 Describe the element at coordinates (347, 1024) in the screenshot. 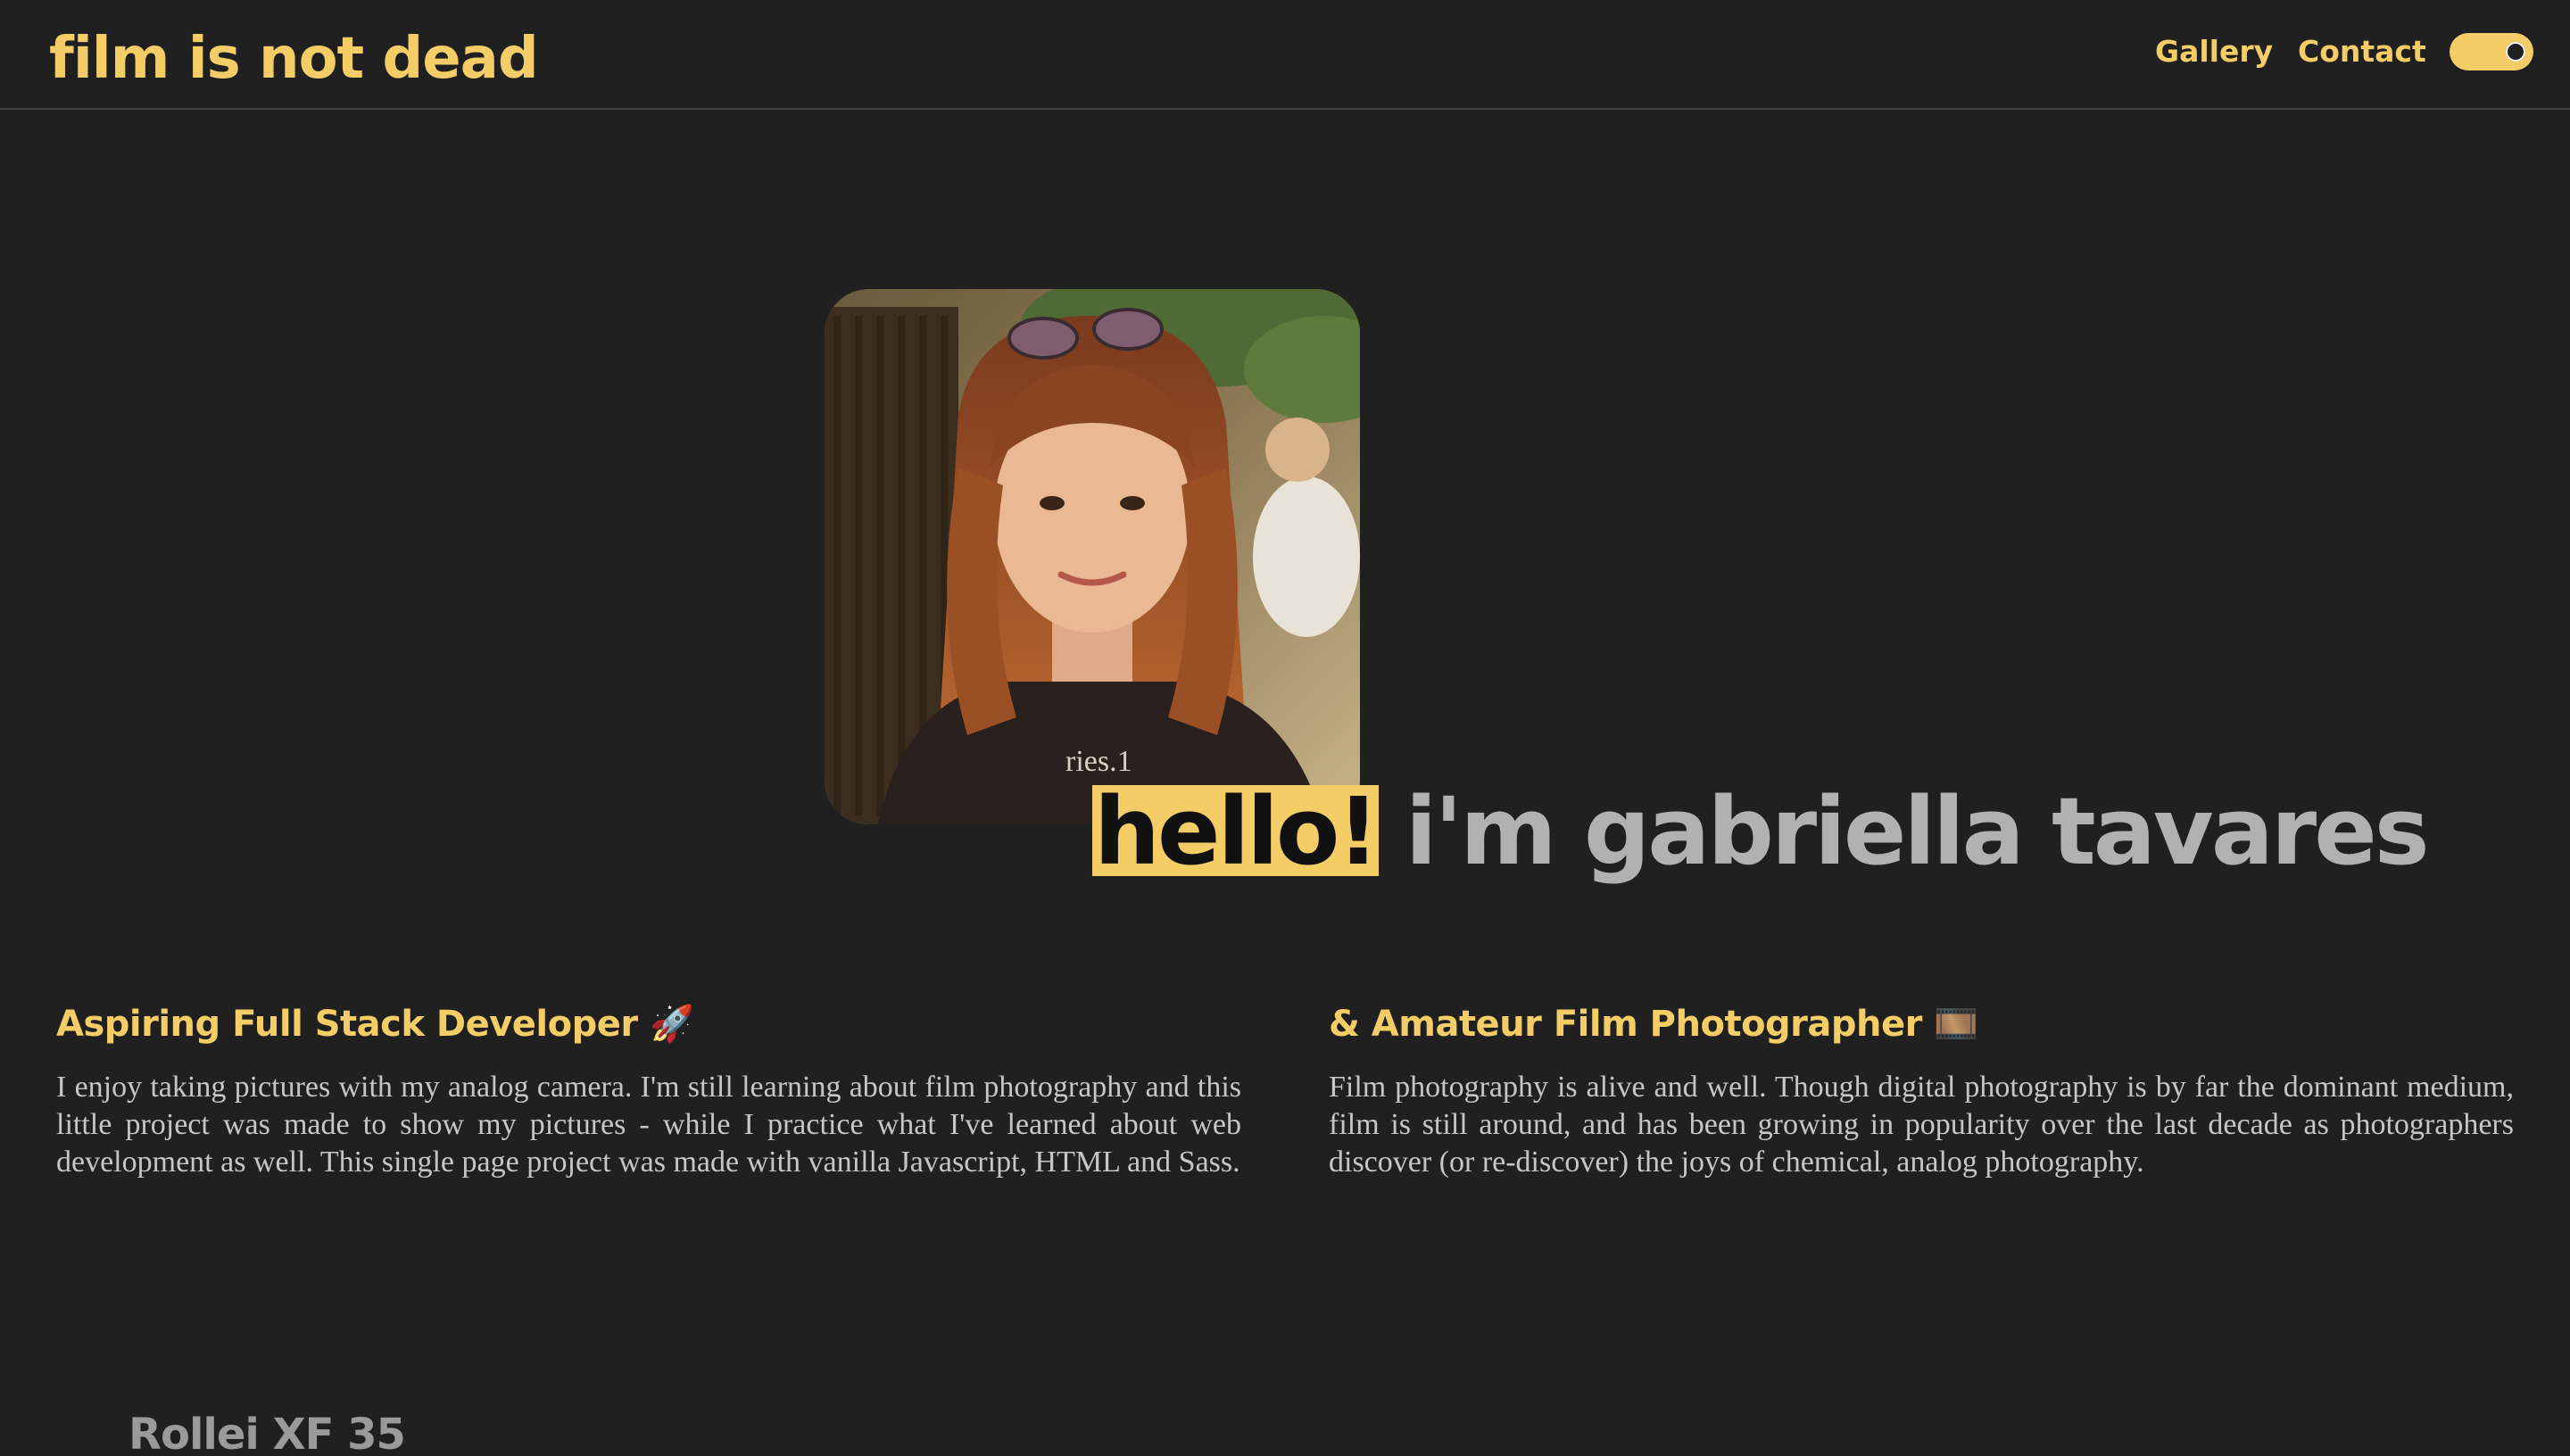

I see `developer-heading-text: Aspiring Full Stack Developer` at that location.